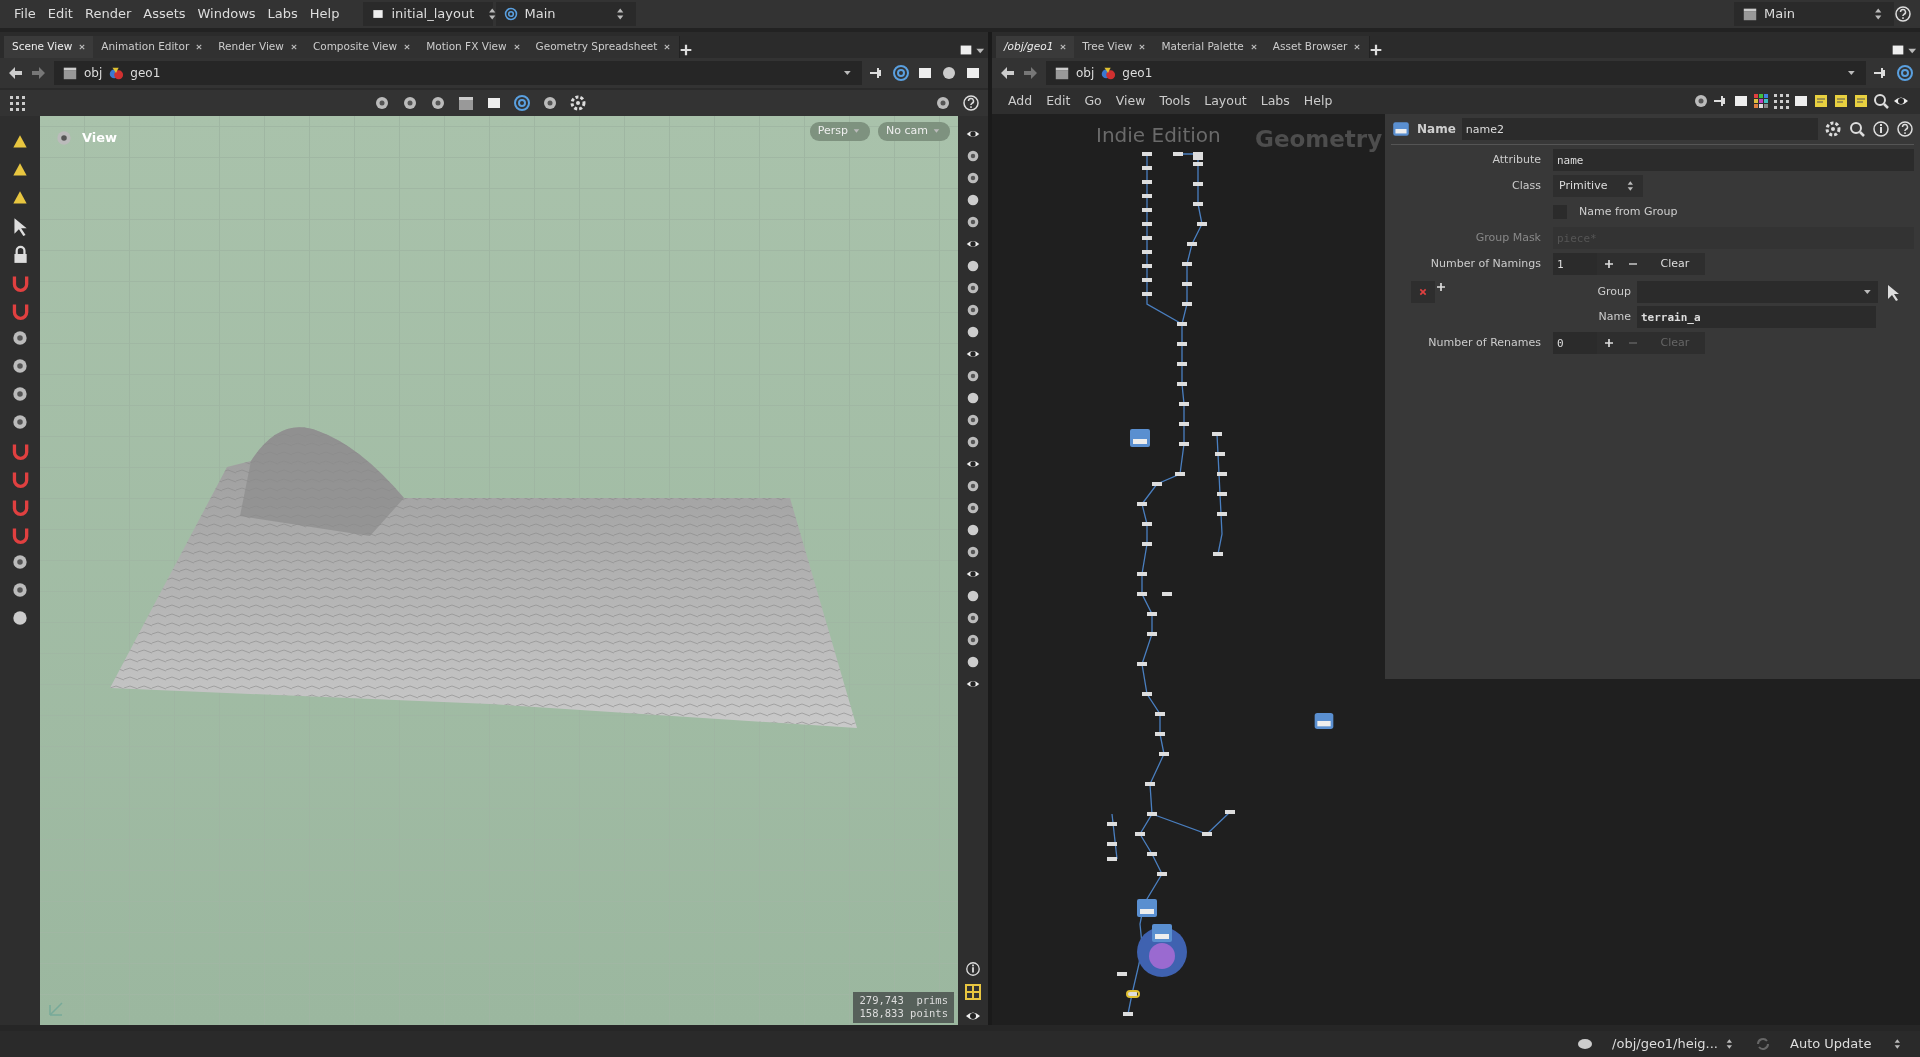 The image size is (1920, 1057). What do you see at coordinates (108, 14) in the screenshot?
I see `menu-item: Render` at bounding box center [108, 14].